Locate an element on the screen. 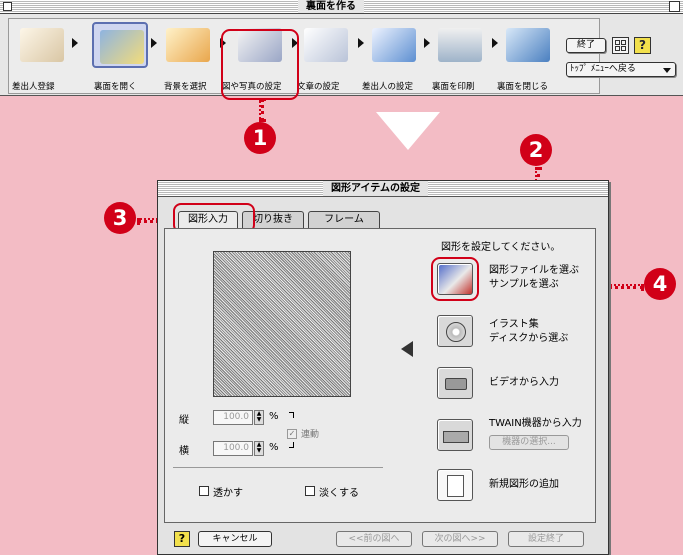 Image resolution: width=683 pixels, height=555 pixels. vertical-unit: % is located at coordinates (274, 416).